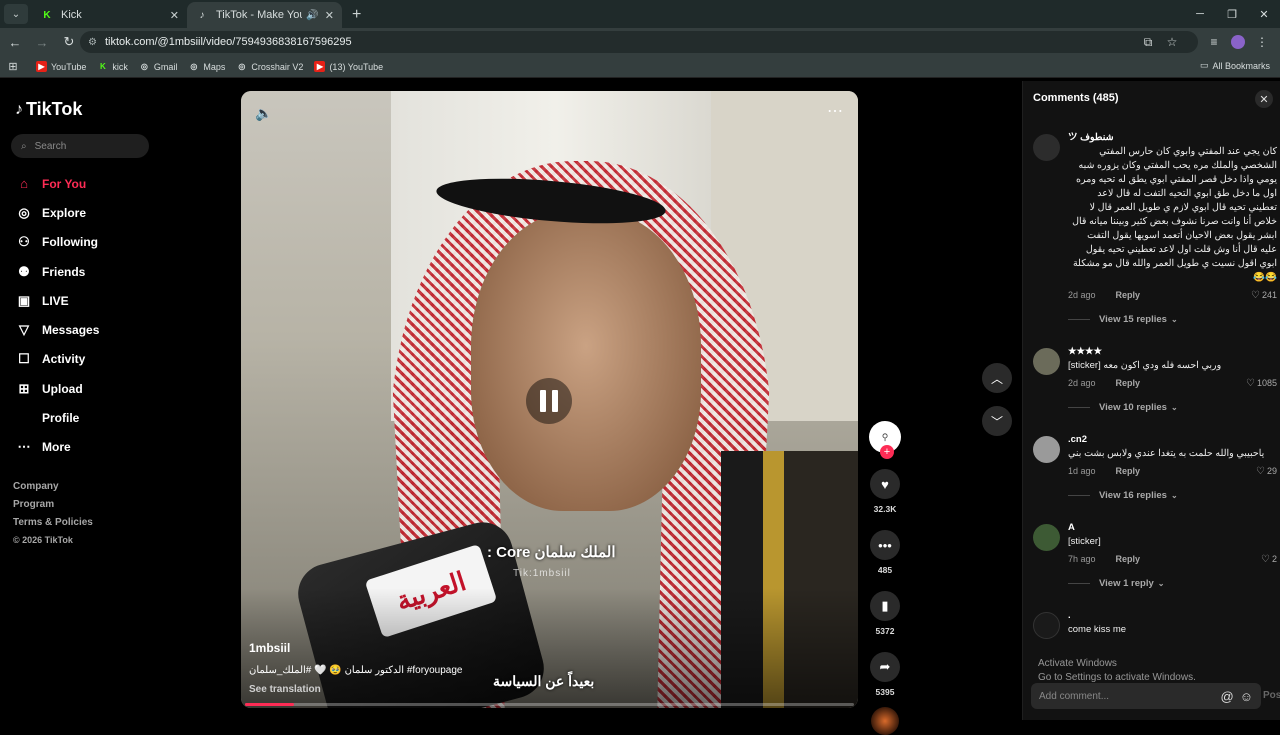  What do you see at coordinates (92, 42) in the screenshot?
I see `site-info-icon: ⚙` at bounding box center [92, 42].